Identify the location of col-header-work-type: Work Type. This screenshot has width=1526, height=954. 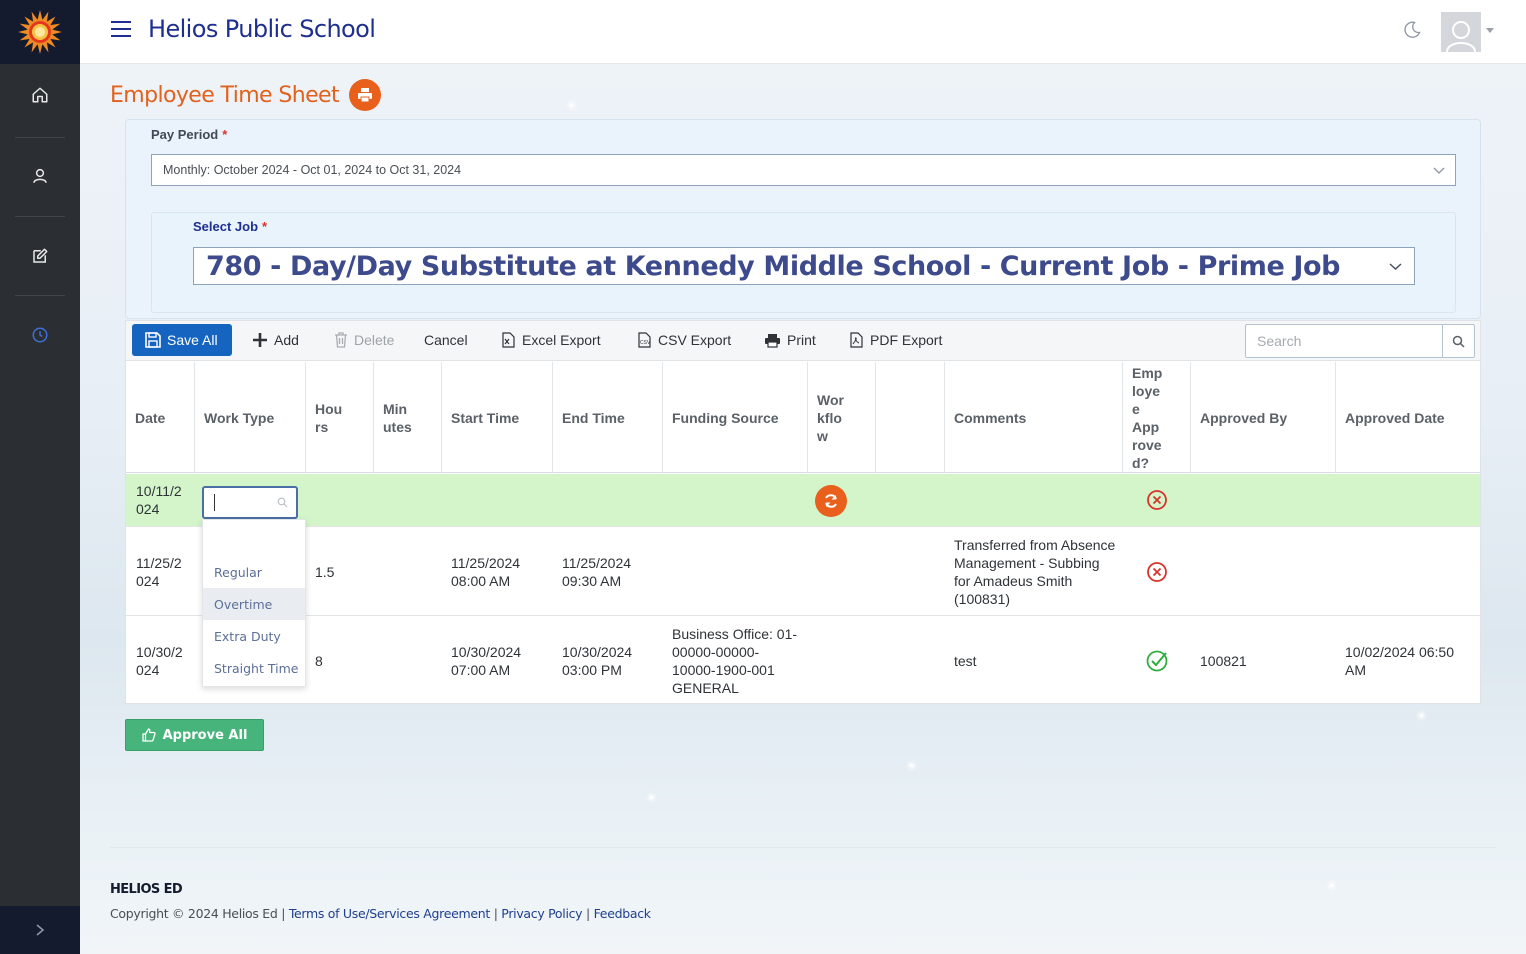
(249, 417).